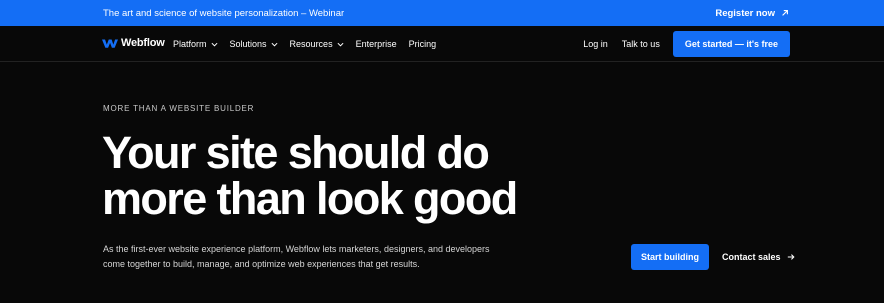 This screenshot has width=884, height=303. What do you see at coordinates (791, 257) in the screenshot?
I see `arrow-right-icon` at bounding box center [791, 257].